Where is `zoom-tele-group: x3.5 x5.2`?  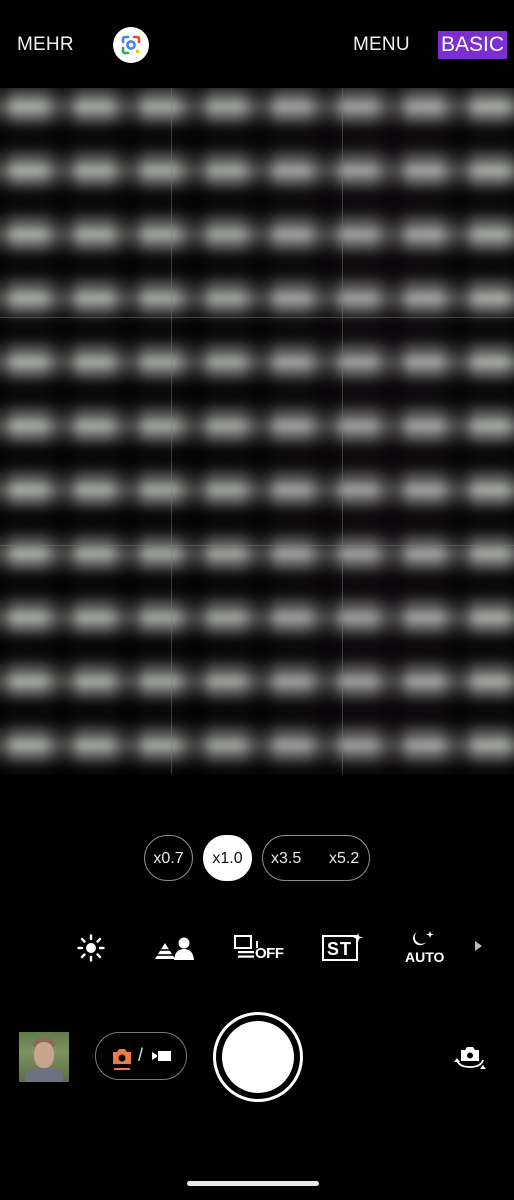 zoom-tele-group: x3.5 x5.2 is located at coordinates (316, 858).